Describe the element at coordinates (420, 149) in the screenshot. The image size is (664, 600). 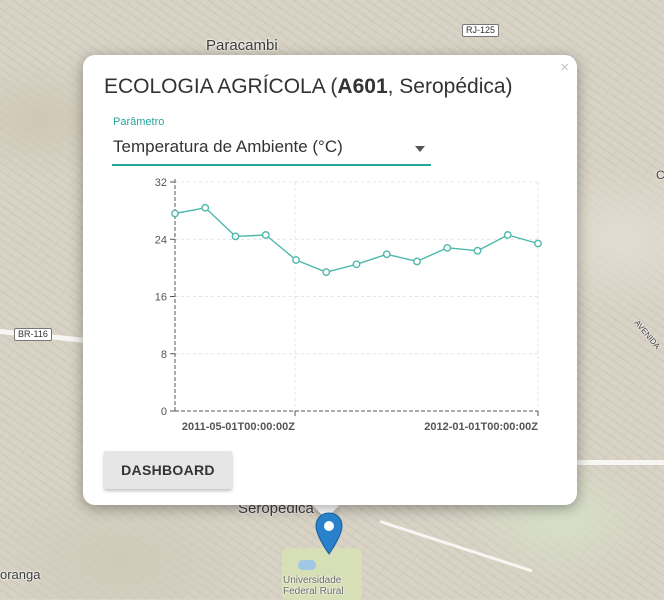
I see `chevron-down-icon` at that location.